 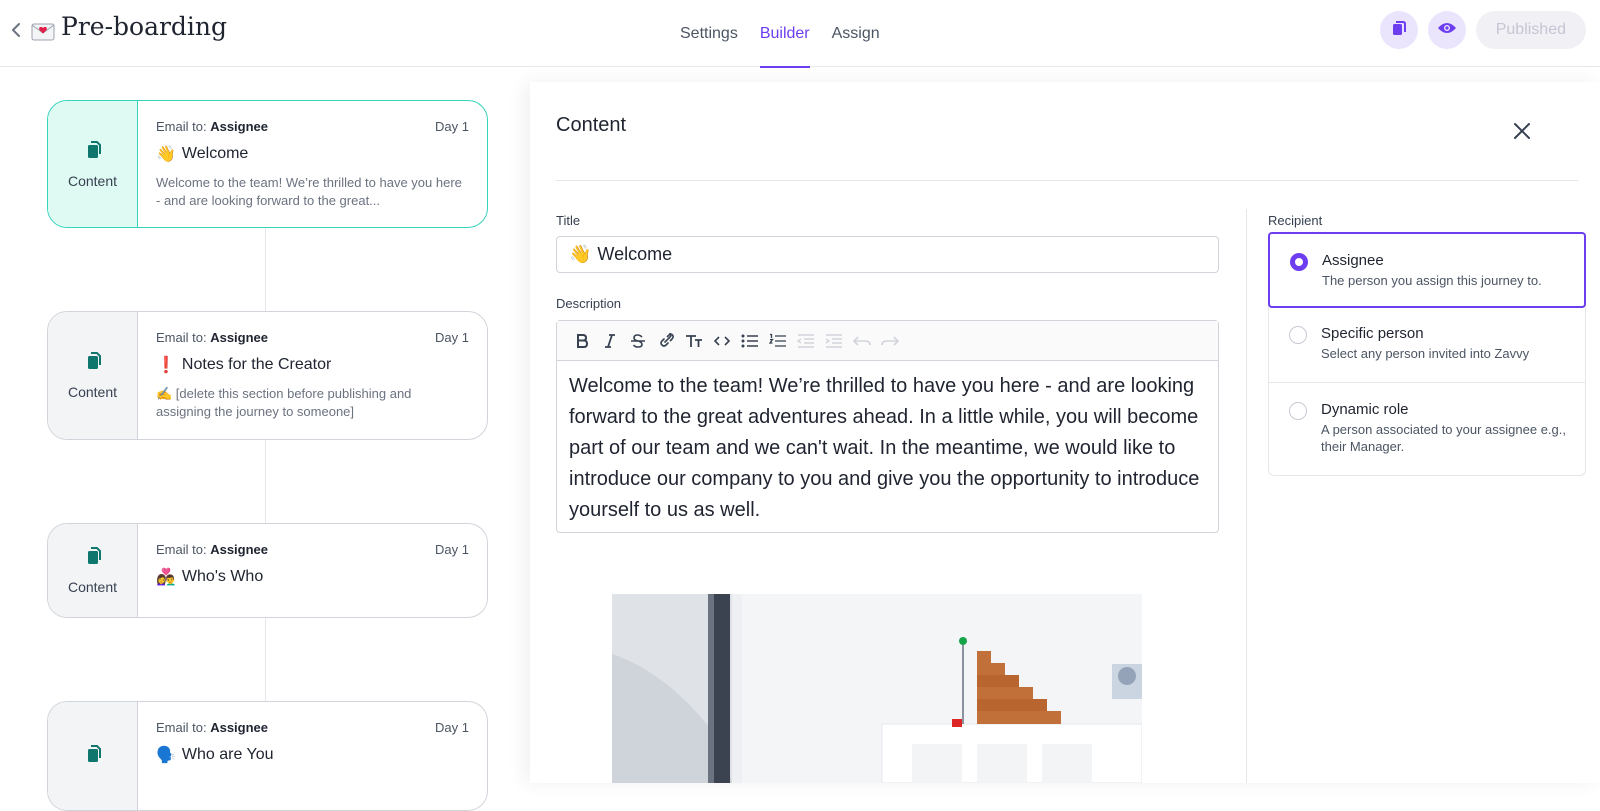 What do you see at coordinates (1246, 496) in the screenshot?
I see `column-divider` at bounding box center [1246, 496].